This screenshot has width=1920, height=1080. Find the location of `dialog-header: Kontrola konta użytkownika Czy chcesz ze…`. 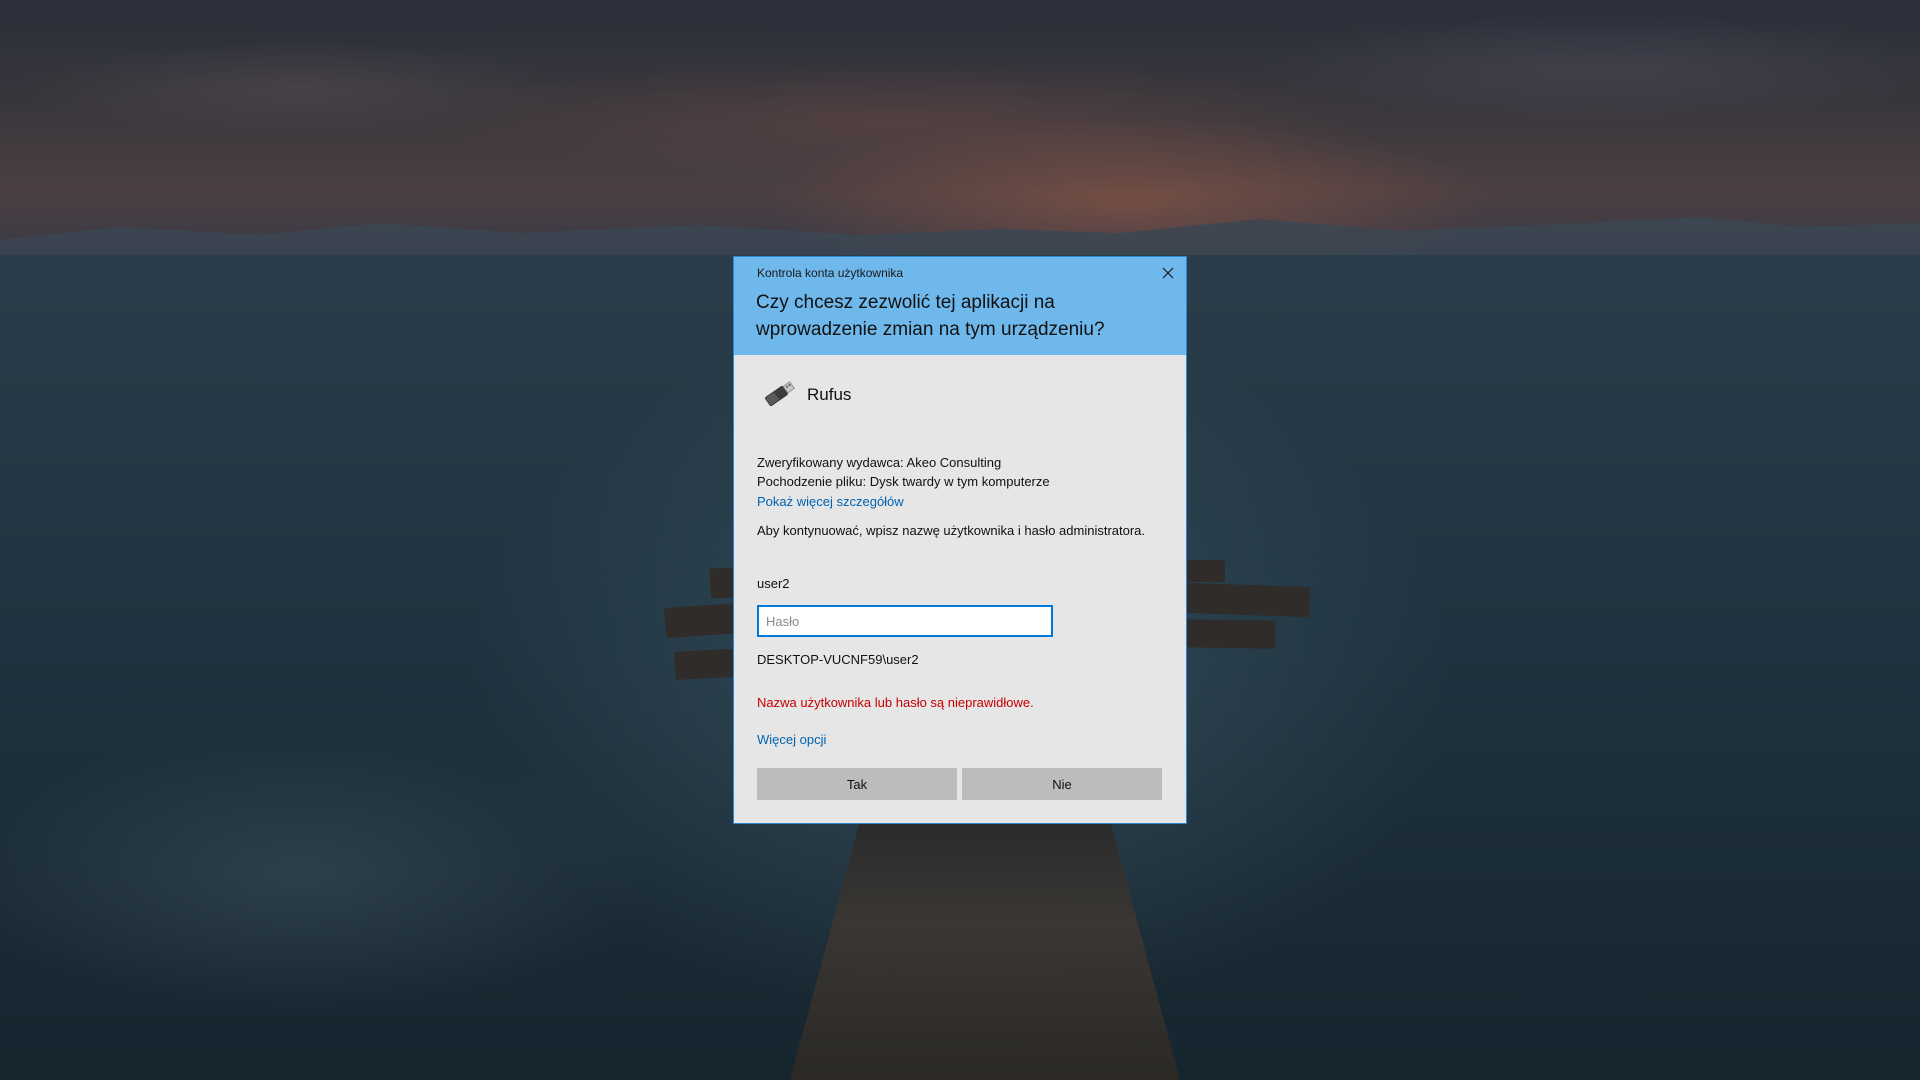

dialog-header: Kontrola konta użytkownika Czy chcesz ze… is located at coordinates (960, 306).